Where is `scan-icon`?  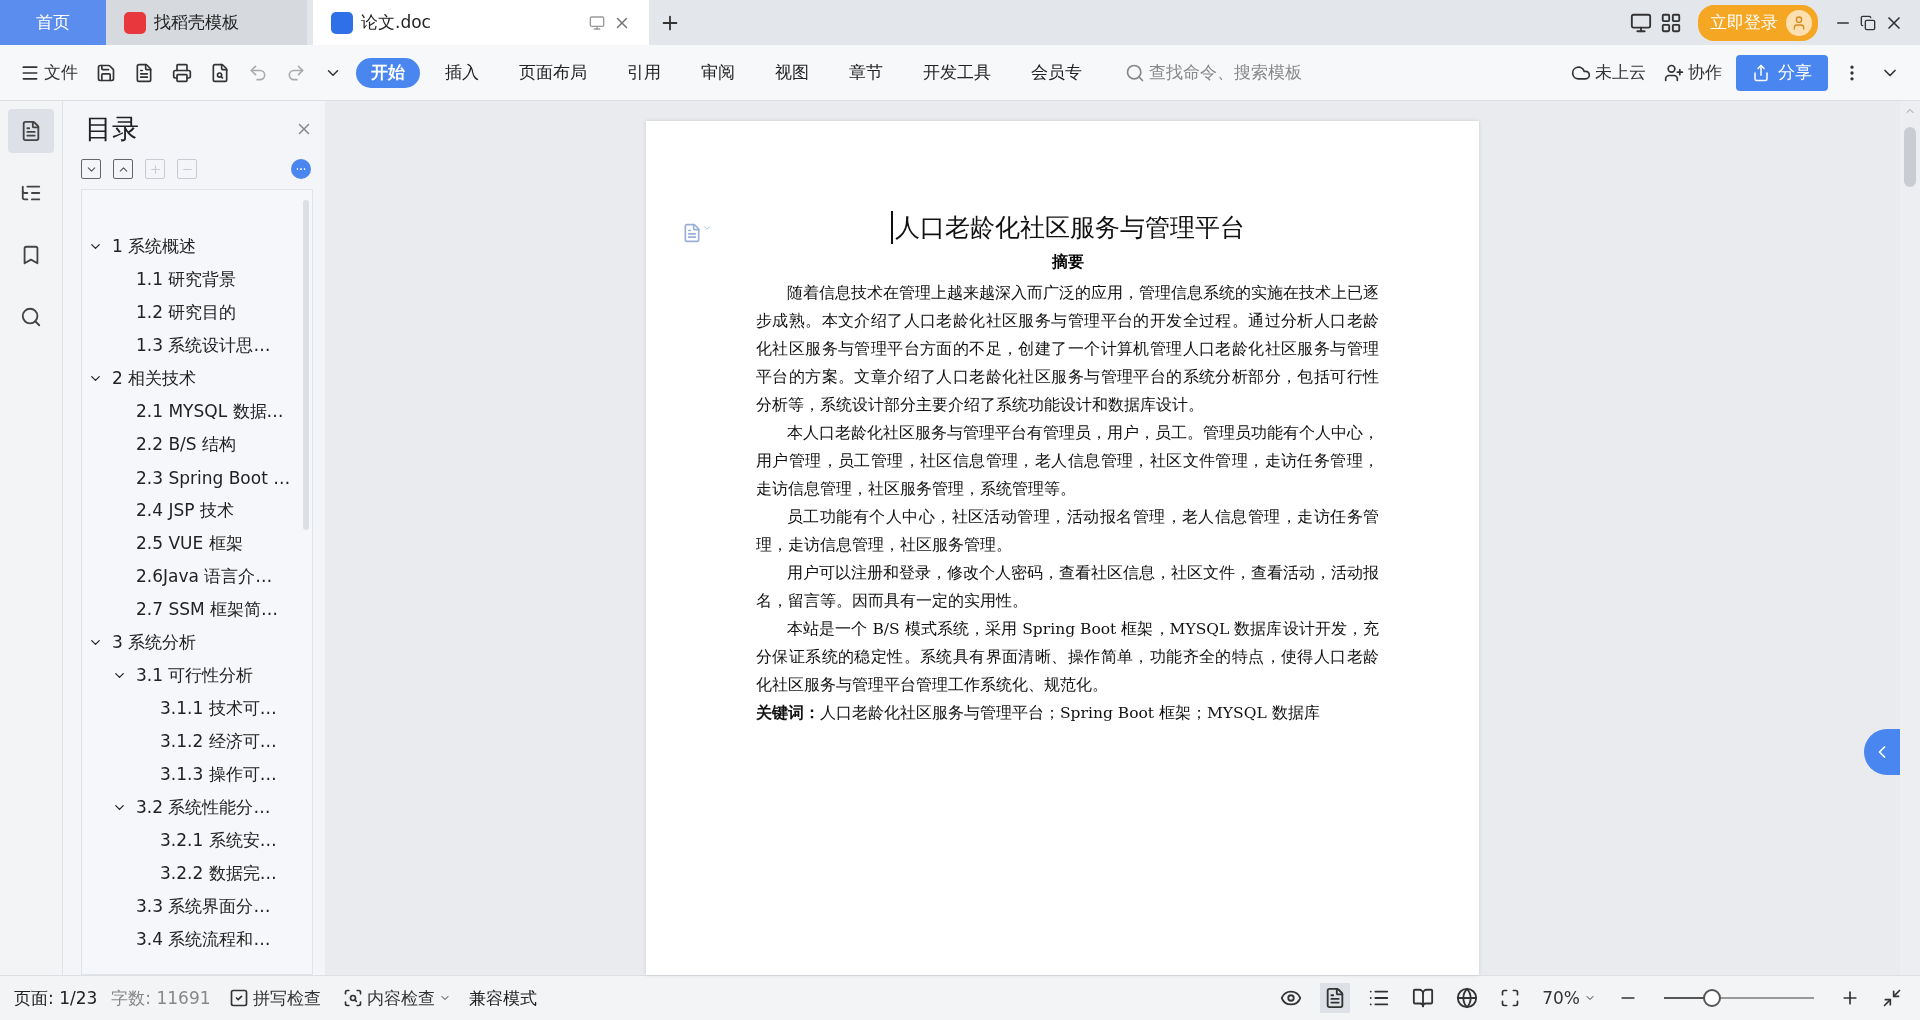 scan-icon is located at coordinates (352, 998).